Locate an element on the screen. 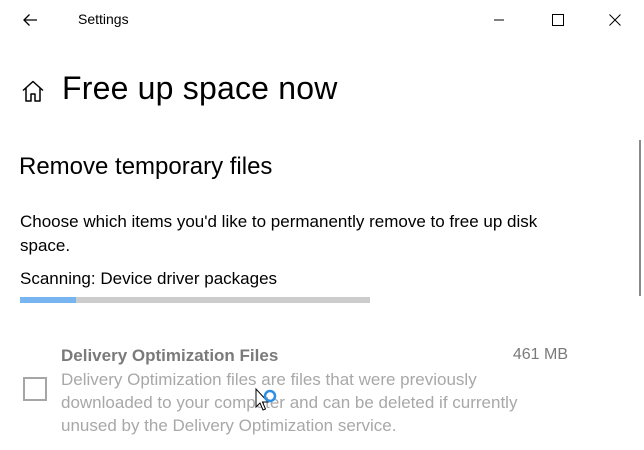 The height and width of the screenshot is (450, 644). scan-progress-fill is located at coordinates (48, 300).